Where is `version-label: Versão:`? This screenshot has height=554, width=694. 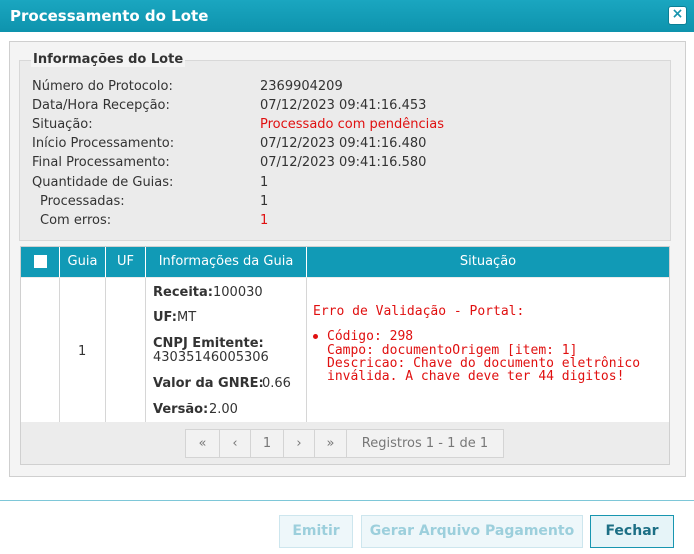 version-label: Versão: is located at coordinates (181, 409).